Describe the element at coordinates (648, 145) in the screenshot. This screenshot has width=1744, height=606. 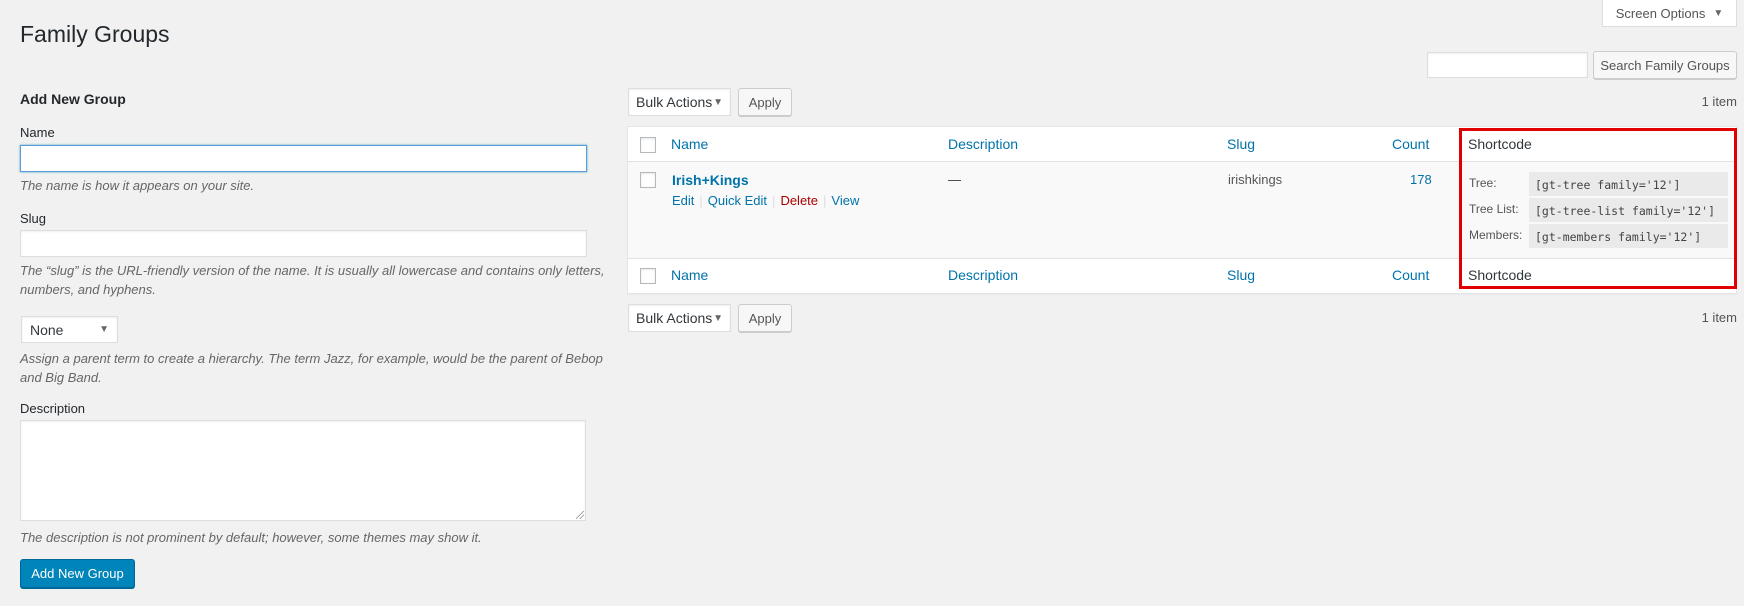
I see `select-all-checkbox` at that location.